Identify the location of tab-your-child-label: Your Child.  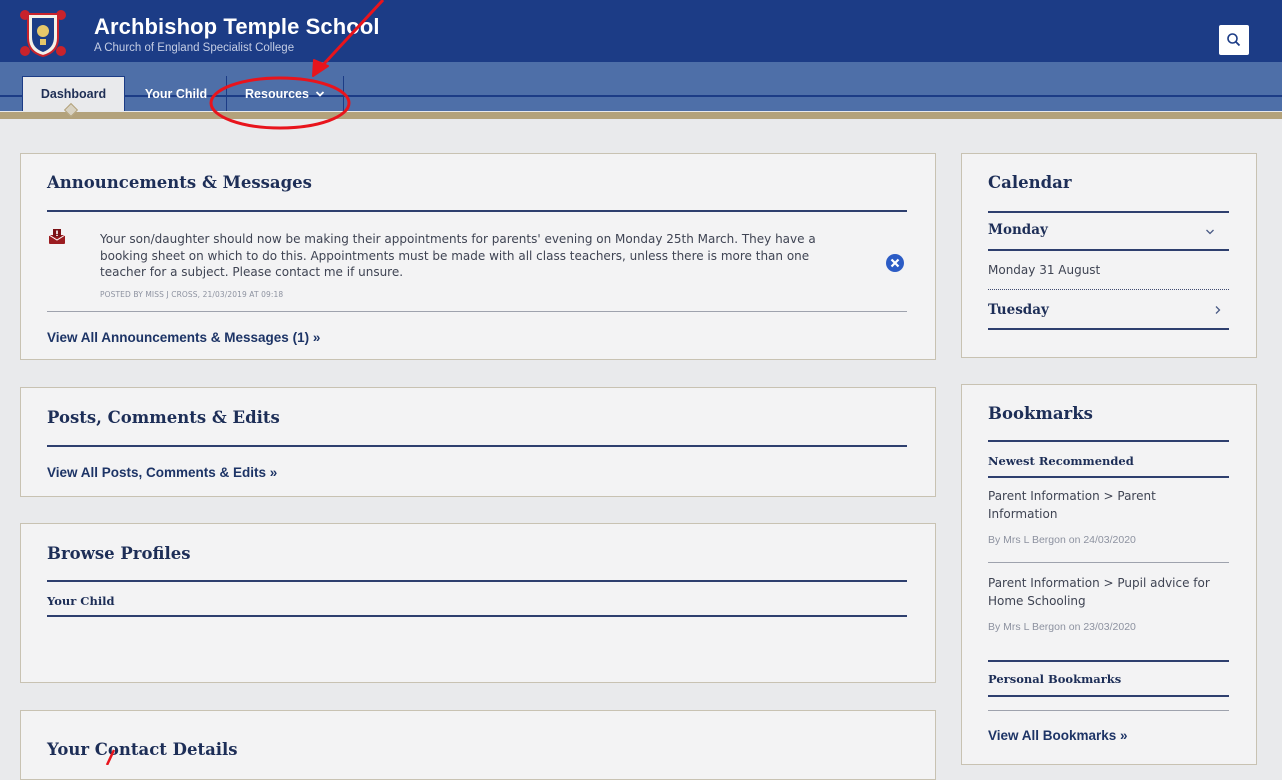
(176, 93).